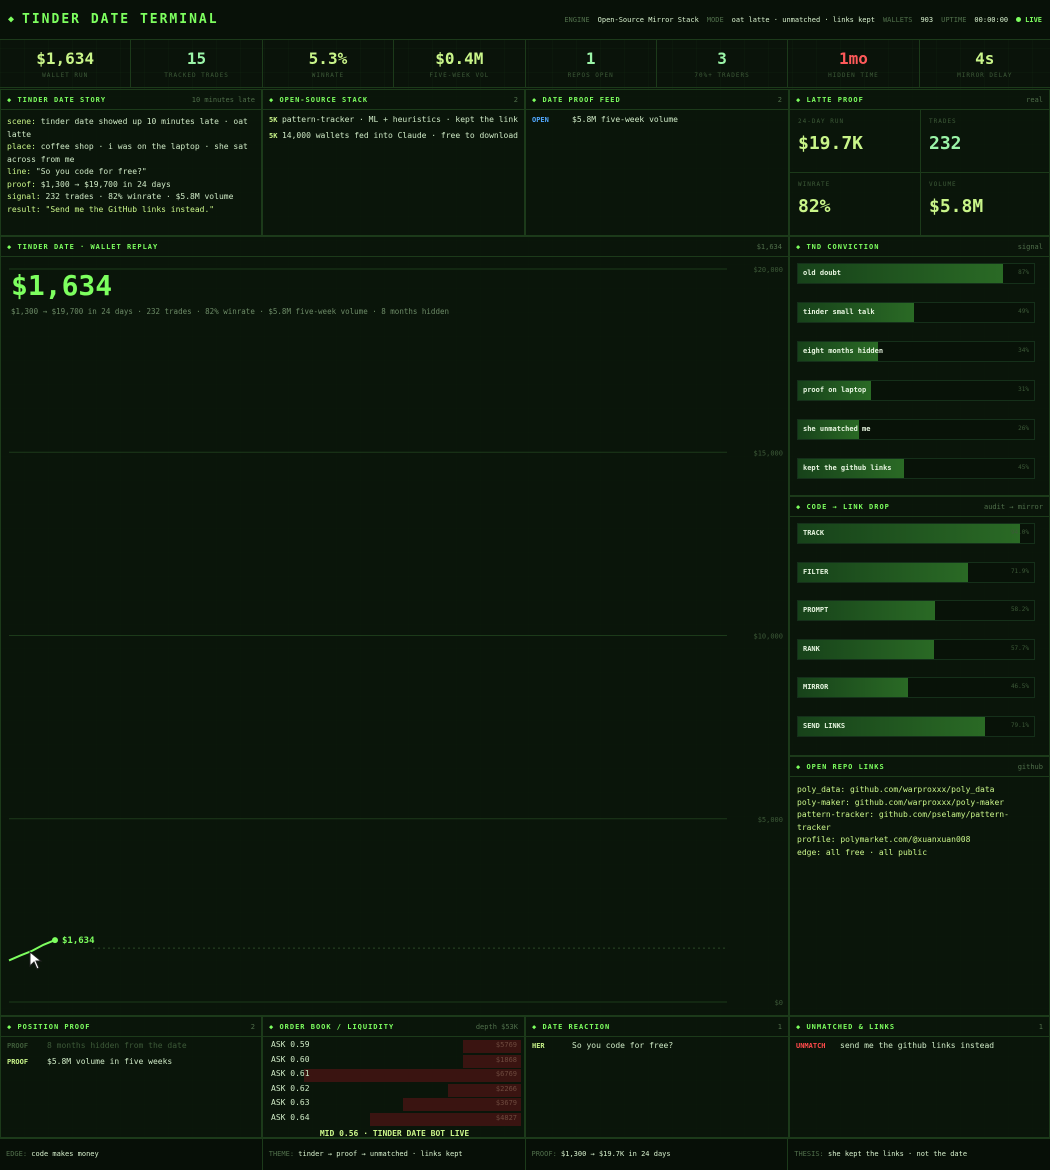 This screenshot has width=1050, height=1170. What do you see at coordinates (459, 58) in the screenshot?
I see `stat-value: $0.4M` at bounding box center [459, 58].